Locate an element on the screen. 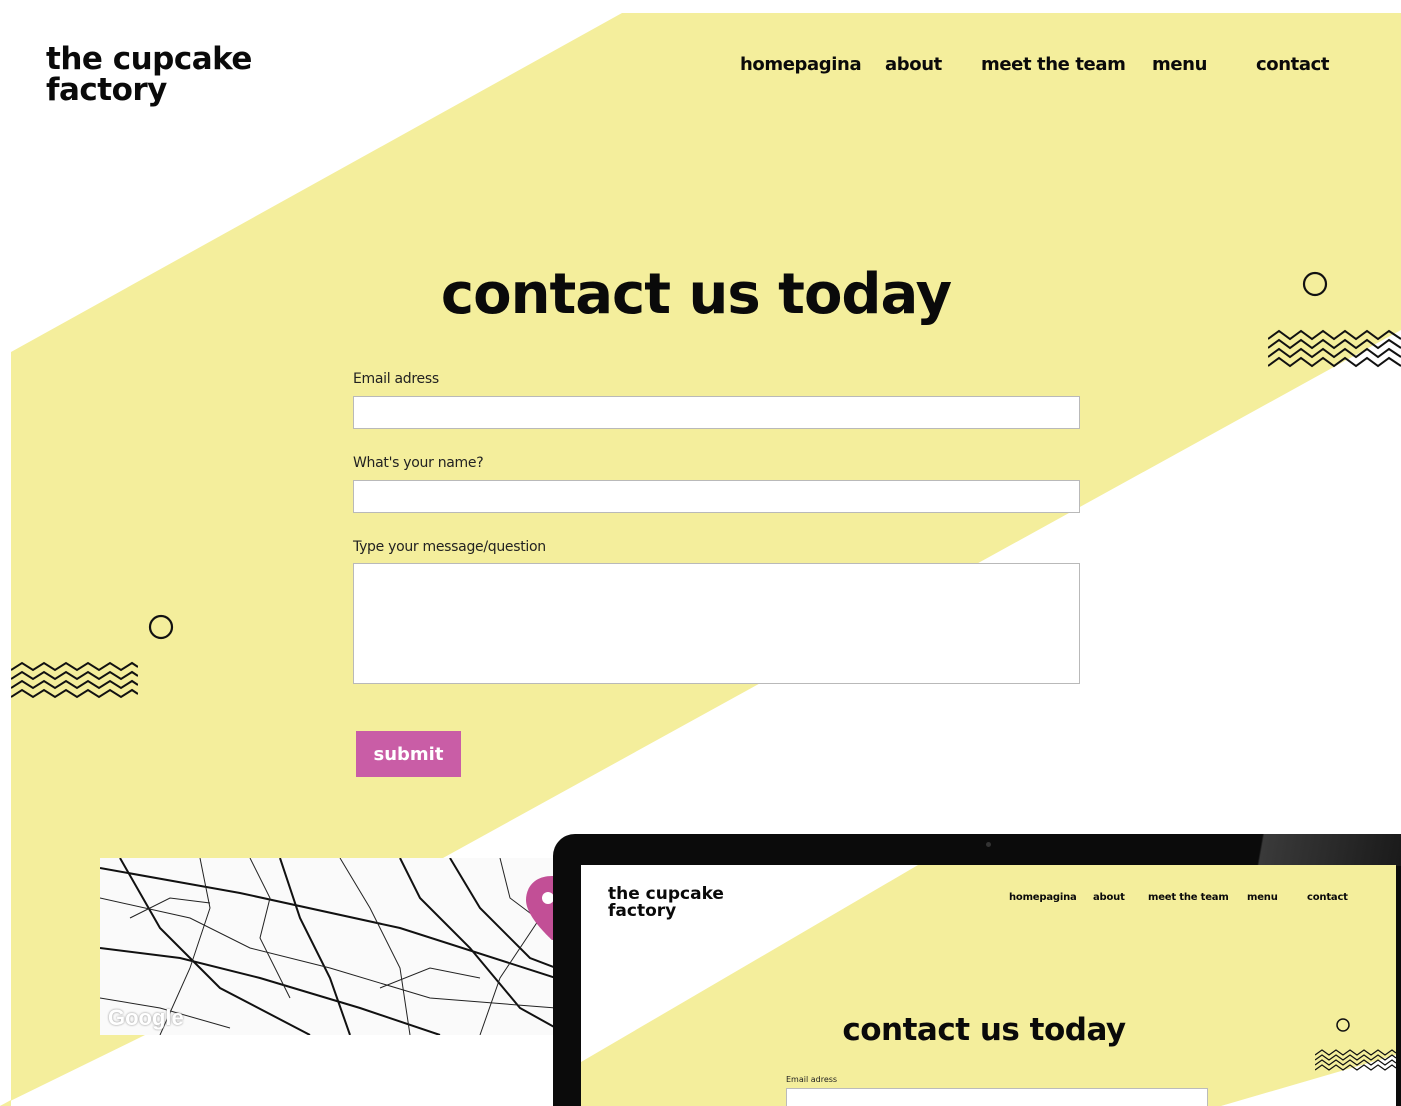 The image size is (1401, 1106). message-field is located at coordinates (716, 623).